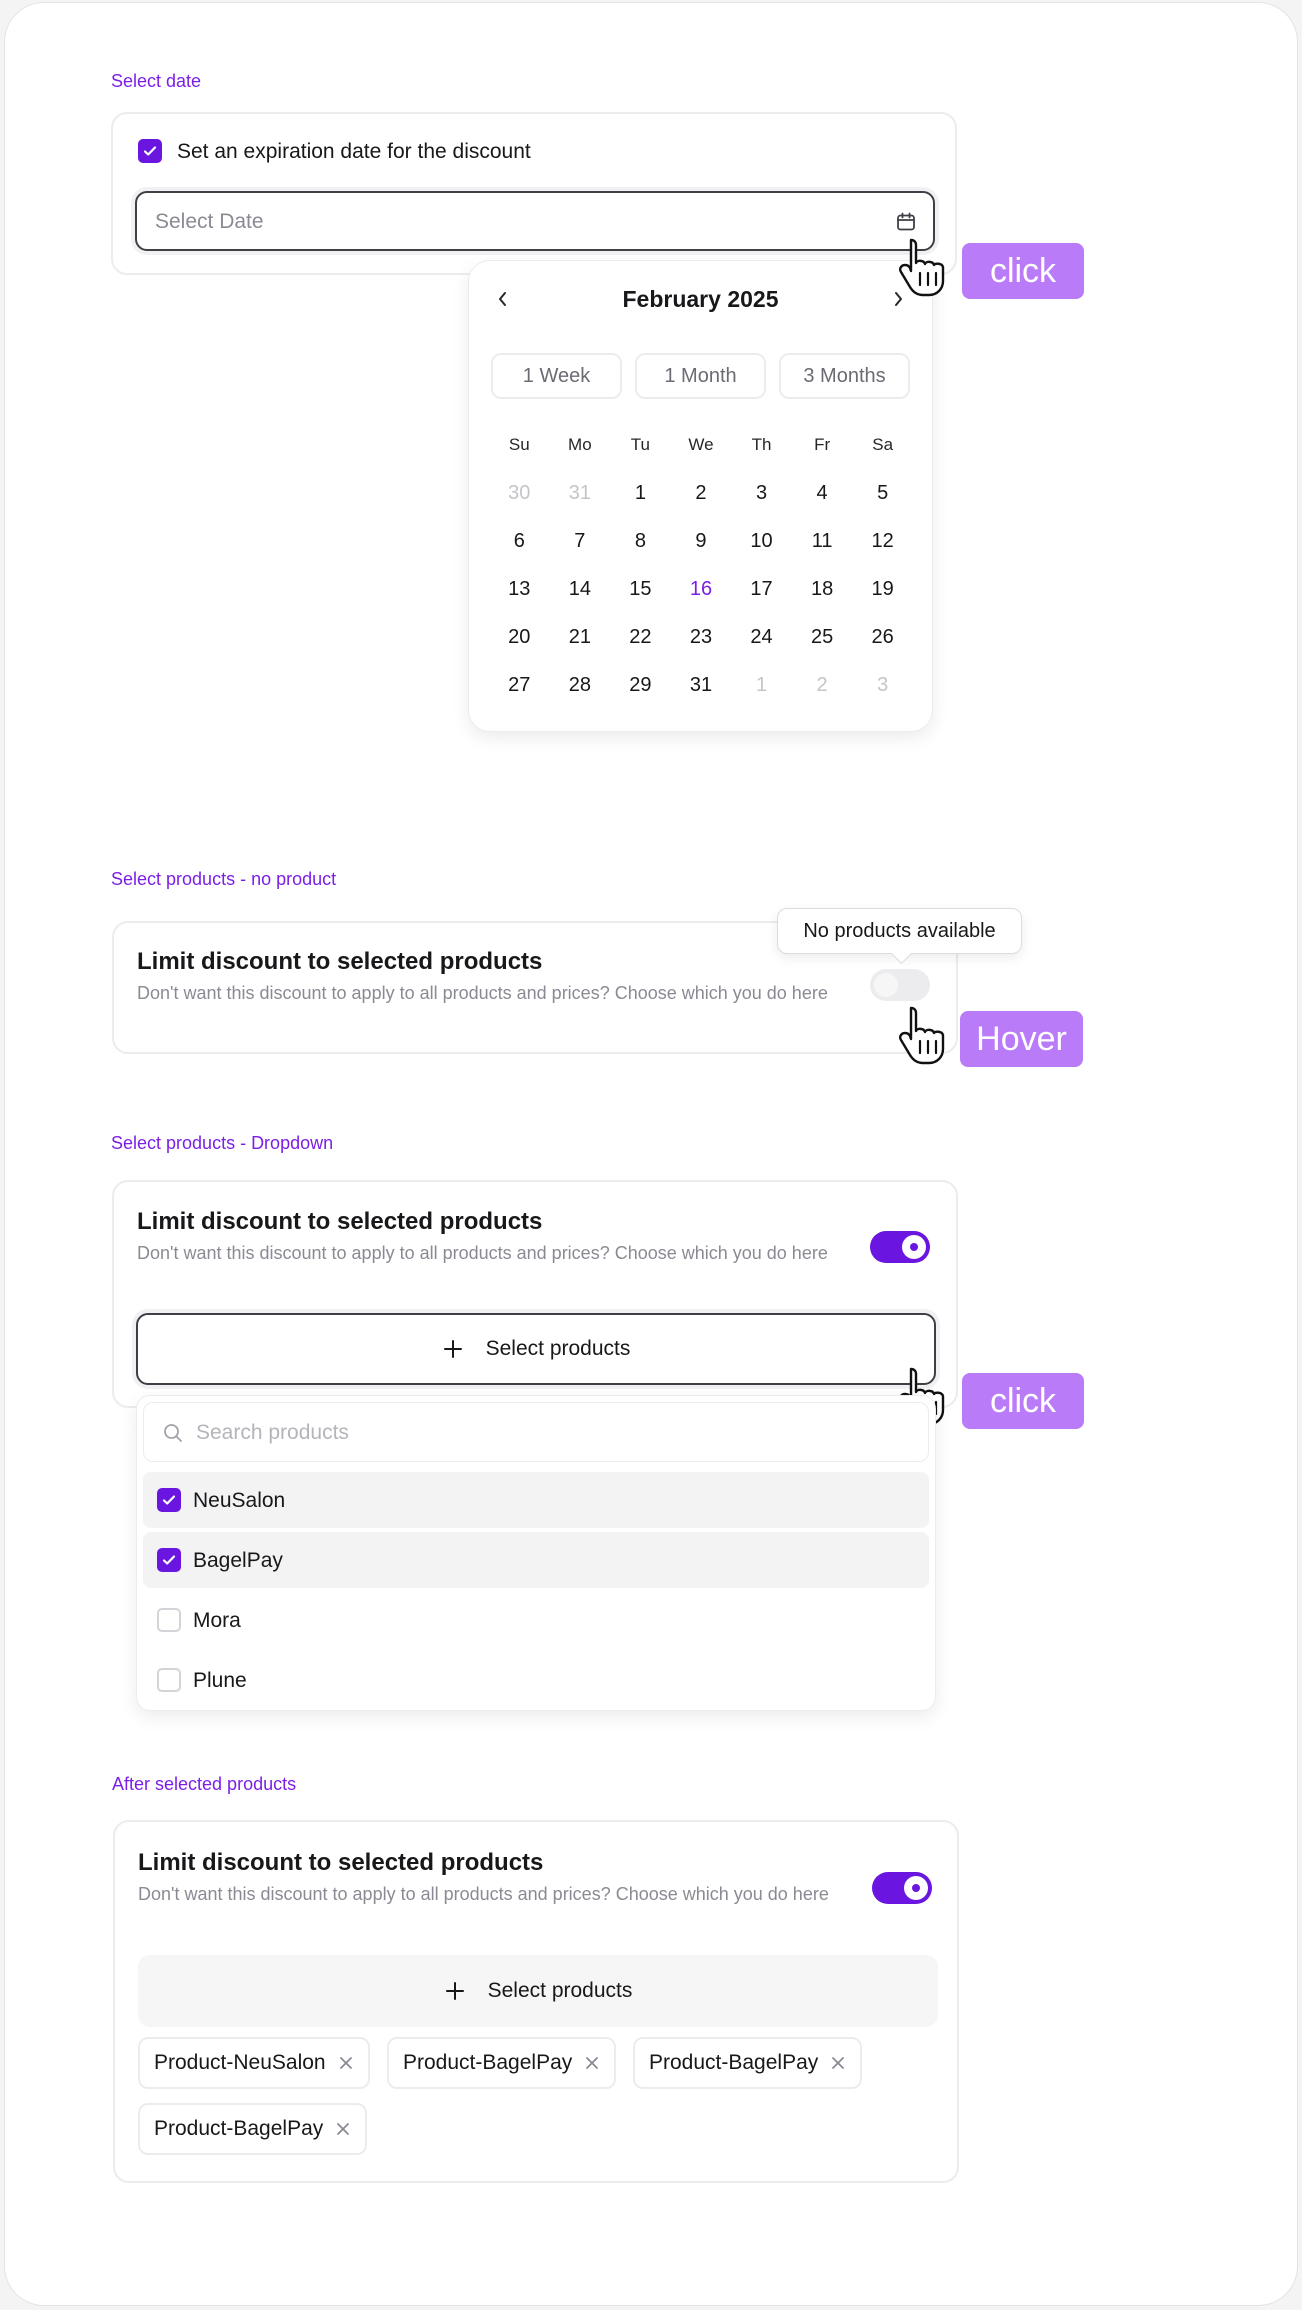 This screenshot has width=1302, height=2310. I want to click on section-label-dropdown: Select products - Dropdown, so click(222, 1143).